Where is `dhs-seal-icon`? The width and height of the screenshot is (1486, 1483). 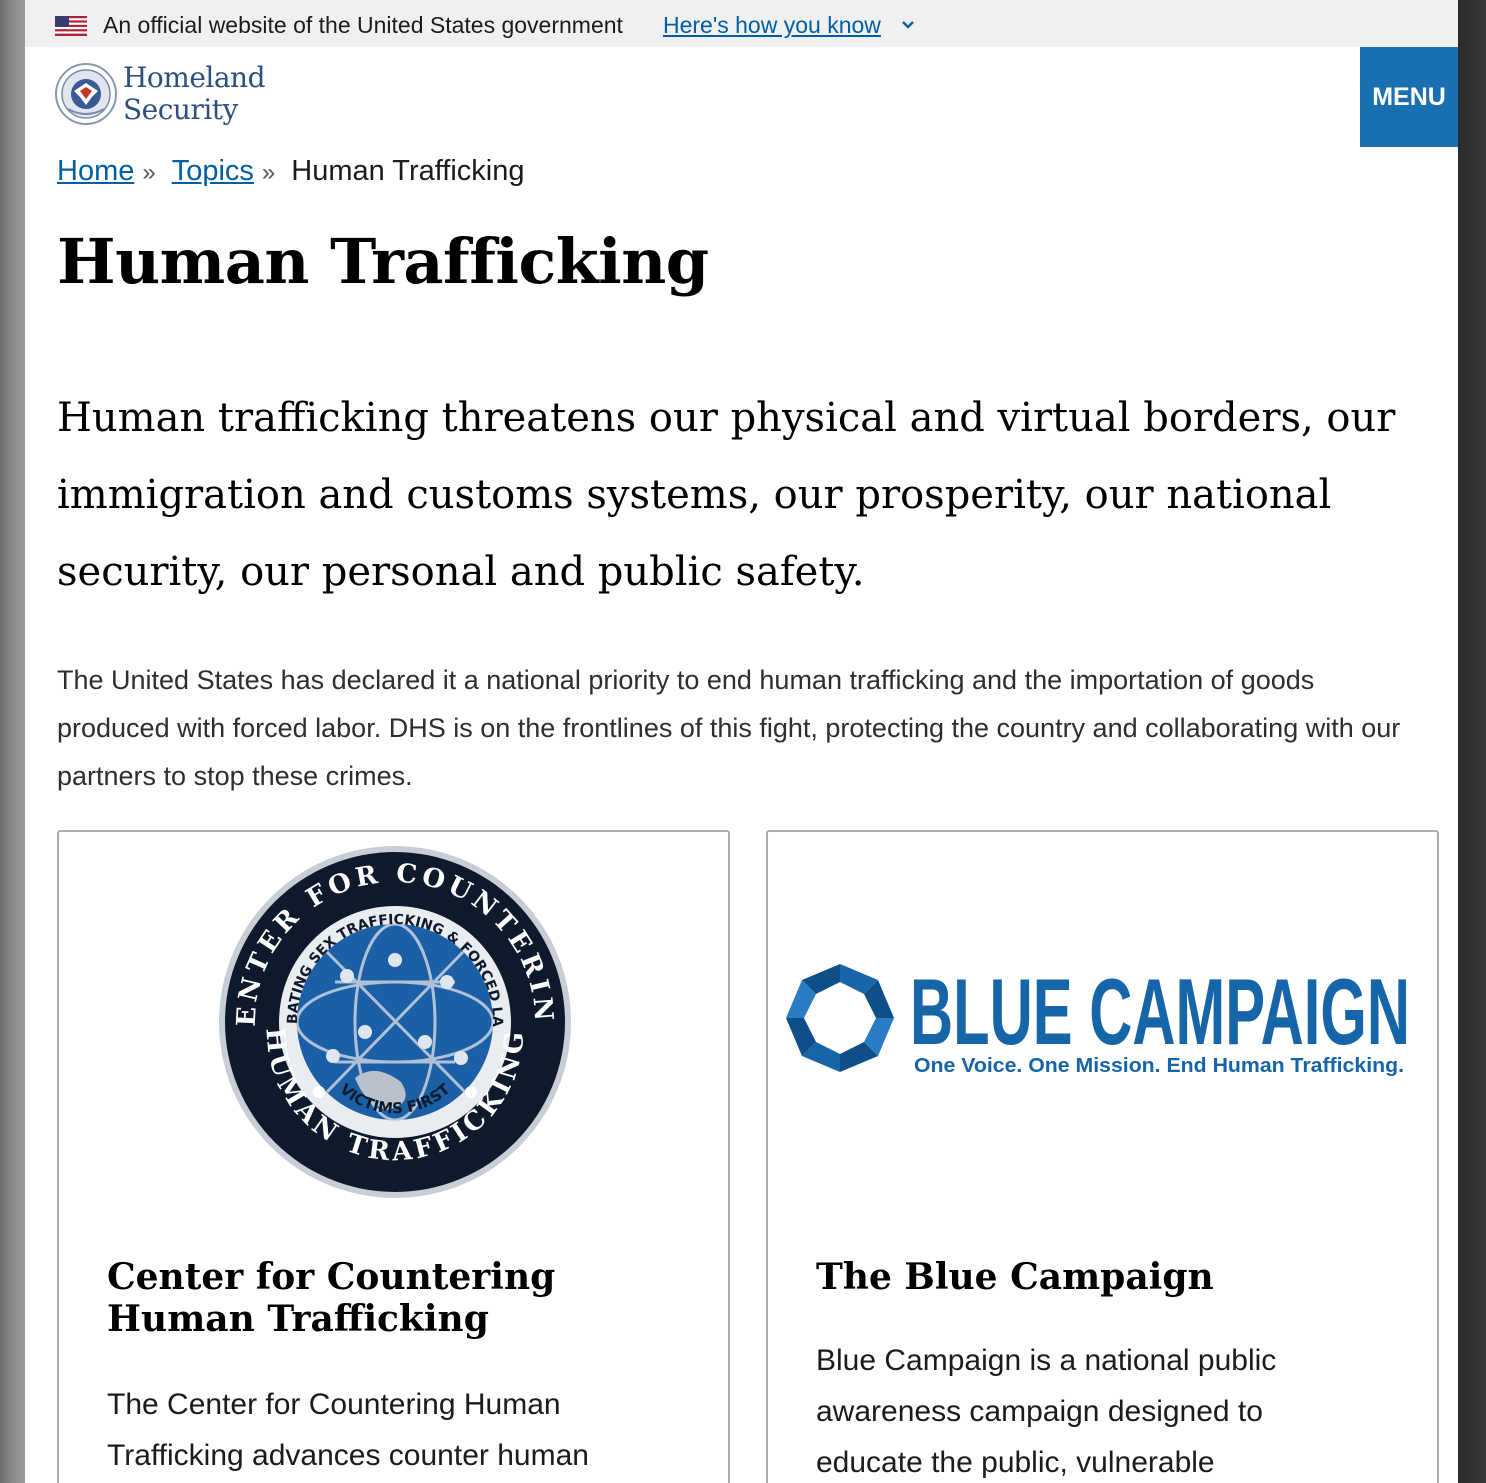 dhs-seal-icon is located at coordinates (86, 94).